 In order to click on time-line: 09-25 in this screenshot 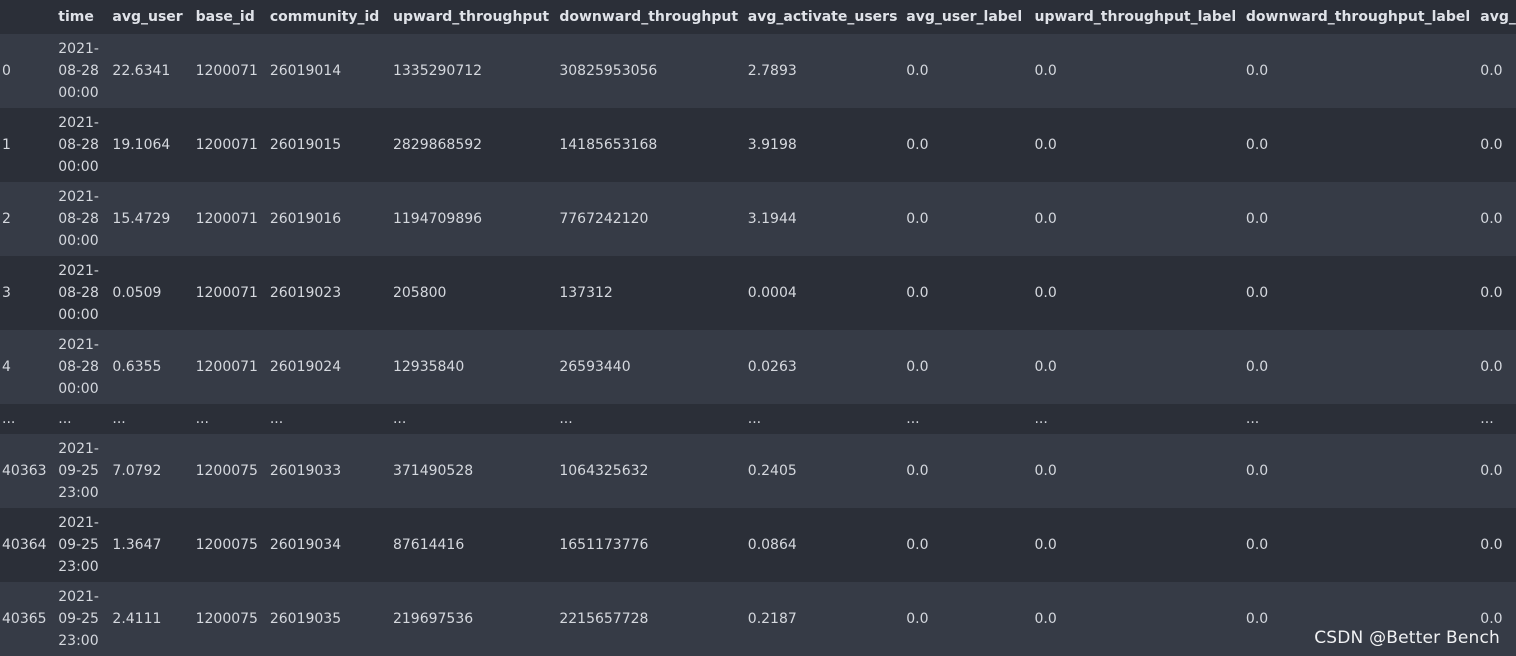, I will do `click(78, 619)`.